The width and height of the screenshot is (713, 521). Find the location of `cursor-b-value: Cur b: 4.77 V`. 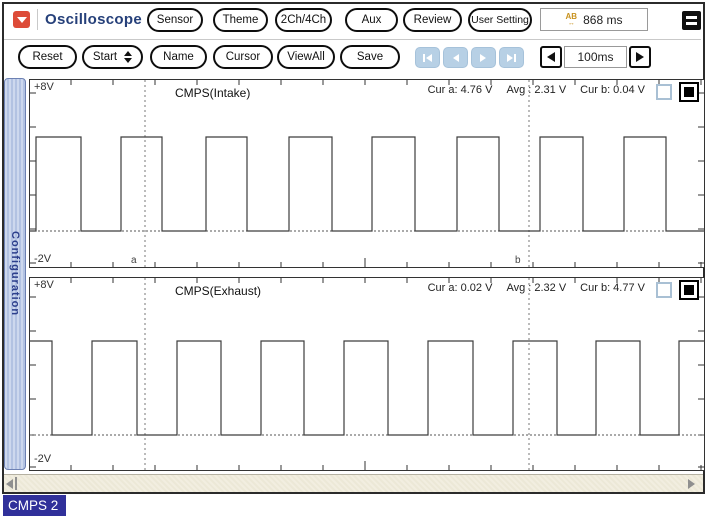

cursor-b-value: Cur b: 4.77 V is located at coordinates (612, 288).